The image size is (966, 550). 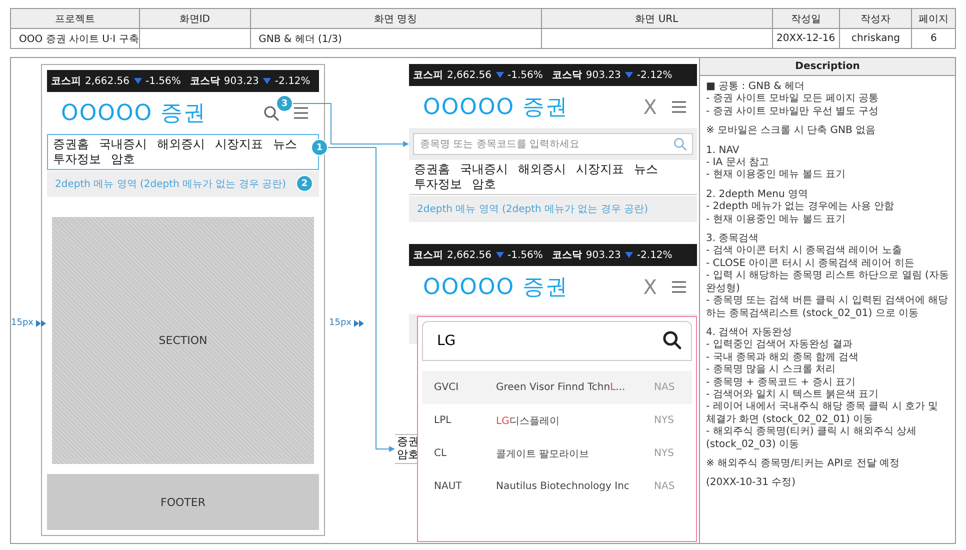 I want to click on description-line: ■ 공통 : GNB & 헤더, so click(x=756, y=87).